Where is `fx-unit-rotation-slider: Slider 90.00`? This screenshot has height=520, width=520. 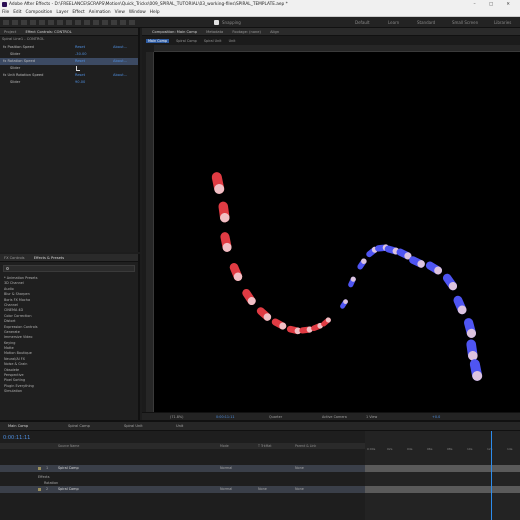
fx-unit-rotation-slider: Slider 90.00 is located at coordinates (69, 82).